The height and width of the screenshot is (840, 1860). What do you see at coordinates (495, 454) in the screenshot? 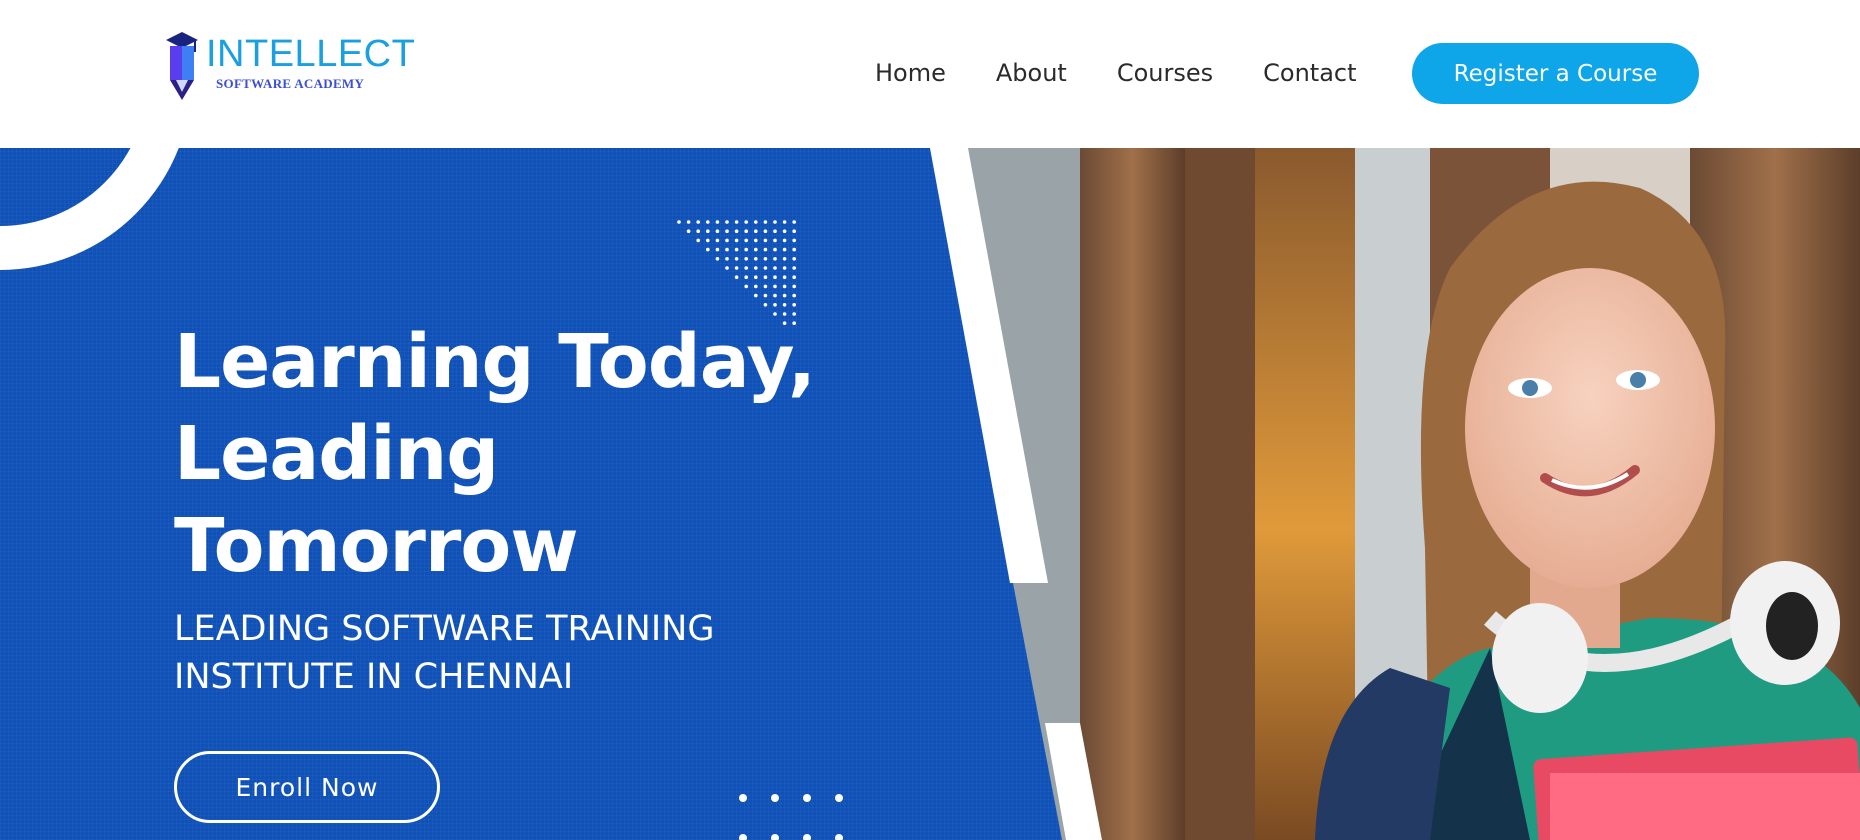
I see `hero-title: Learning Today, Leading Tomorrow` at bounding box center [495, 454].